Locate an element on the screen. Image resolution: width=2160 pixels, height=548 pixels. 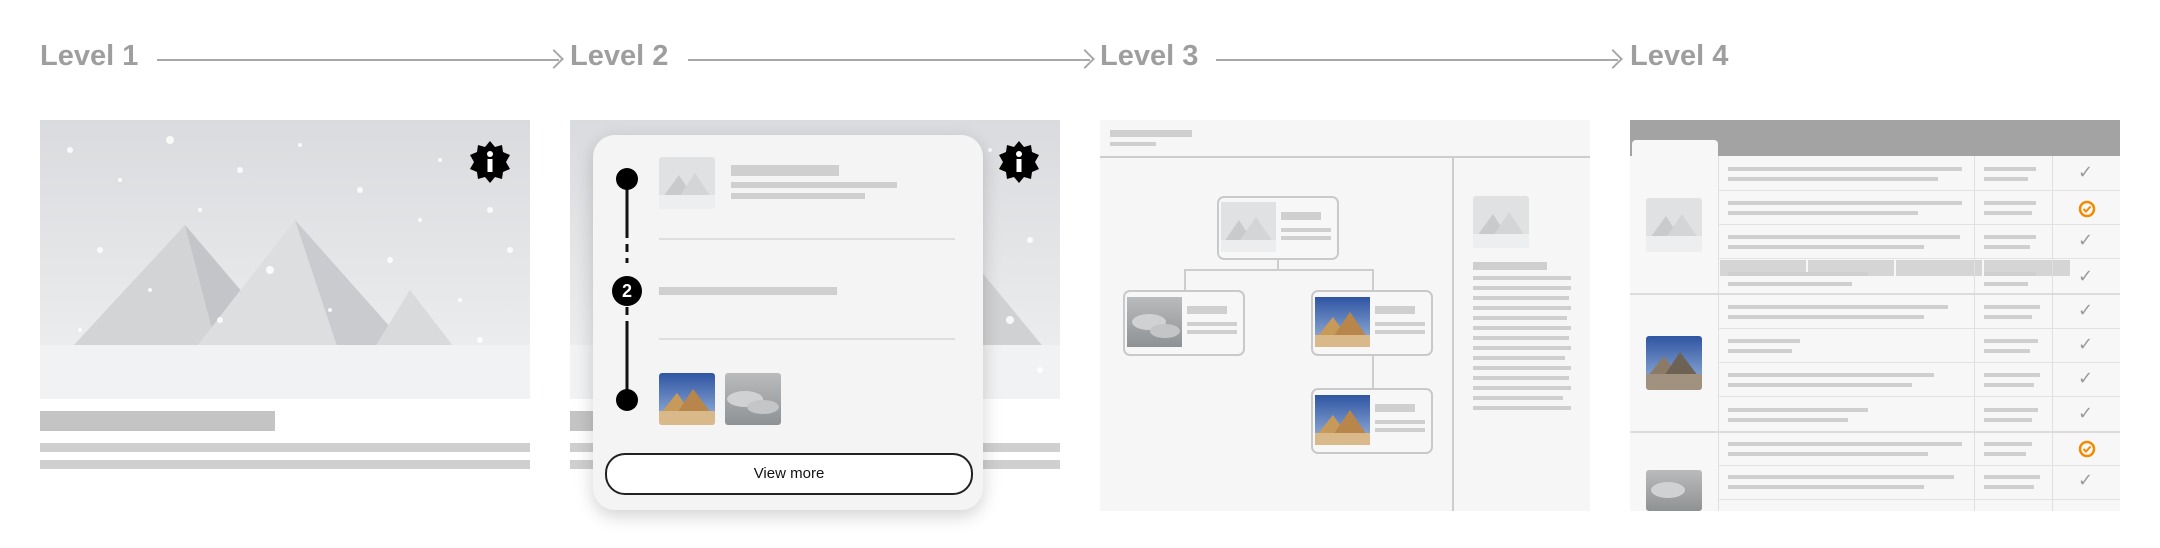
table-group-thumbnail-fog is located at coordinates (1674, 490).